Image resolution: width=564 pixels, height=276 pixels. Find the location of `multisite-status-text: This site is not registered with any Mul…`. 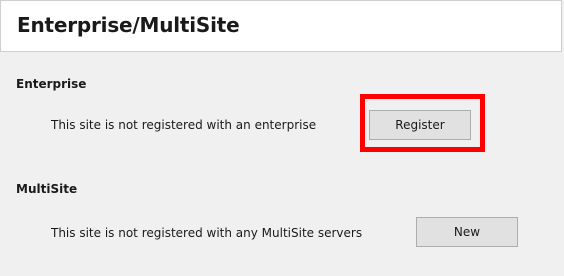

multisite-status-text: This site is not registered with any Mul… is located at coordinates (207, 233).